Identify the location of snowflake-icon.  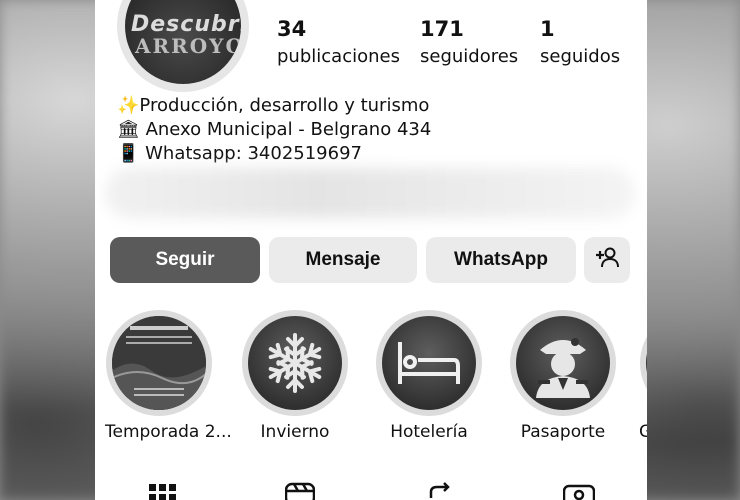
(295, 363).